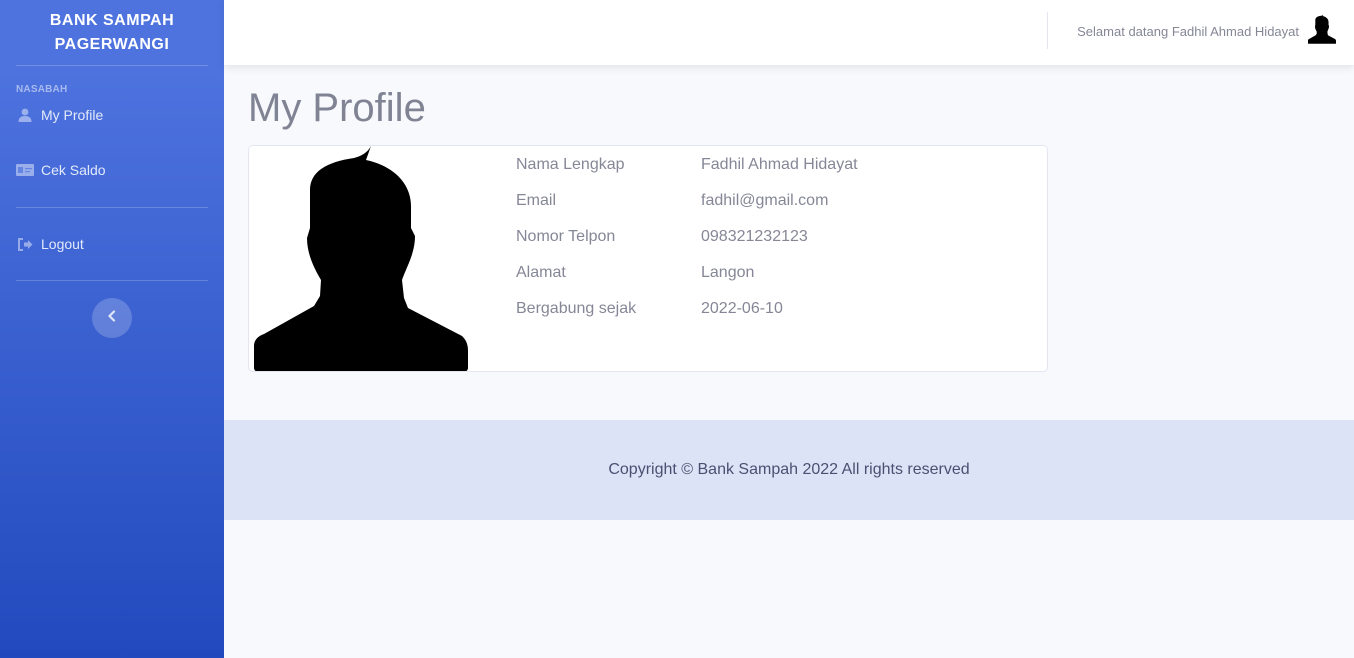 Image resolution: width=1354 pixels, height=658 pixels. What do you see at coordinates (576, 308) in the screenshot?
I see `profile-label: Bergabung sejak` at bounding box center [576, 308].